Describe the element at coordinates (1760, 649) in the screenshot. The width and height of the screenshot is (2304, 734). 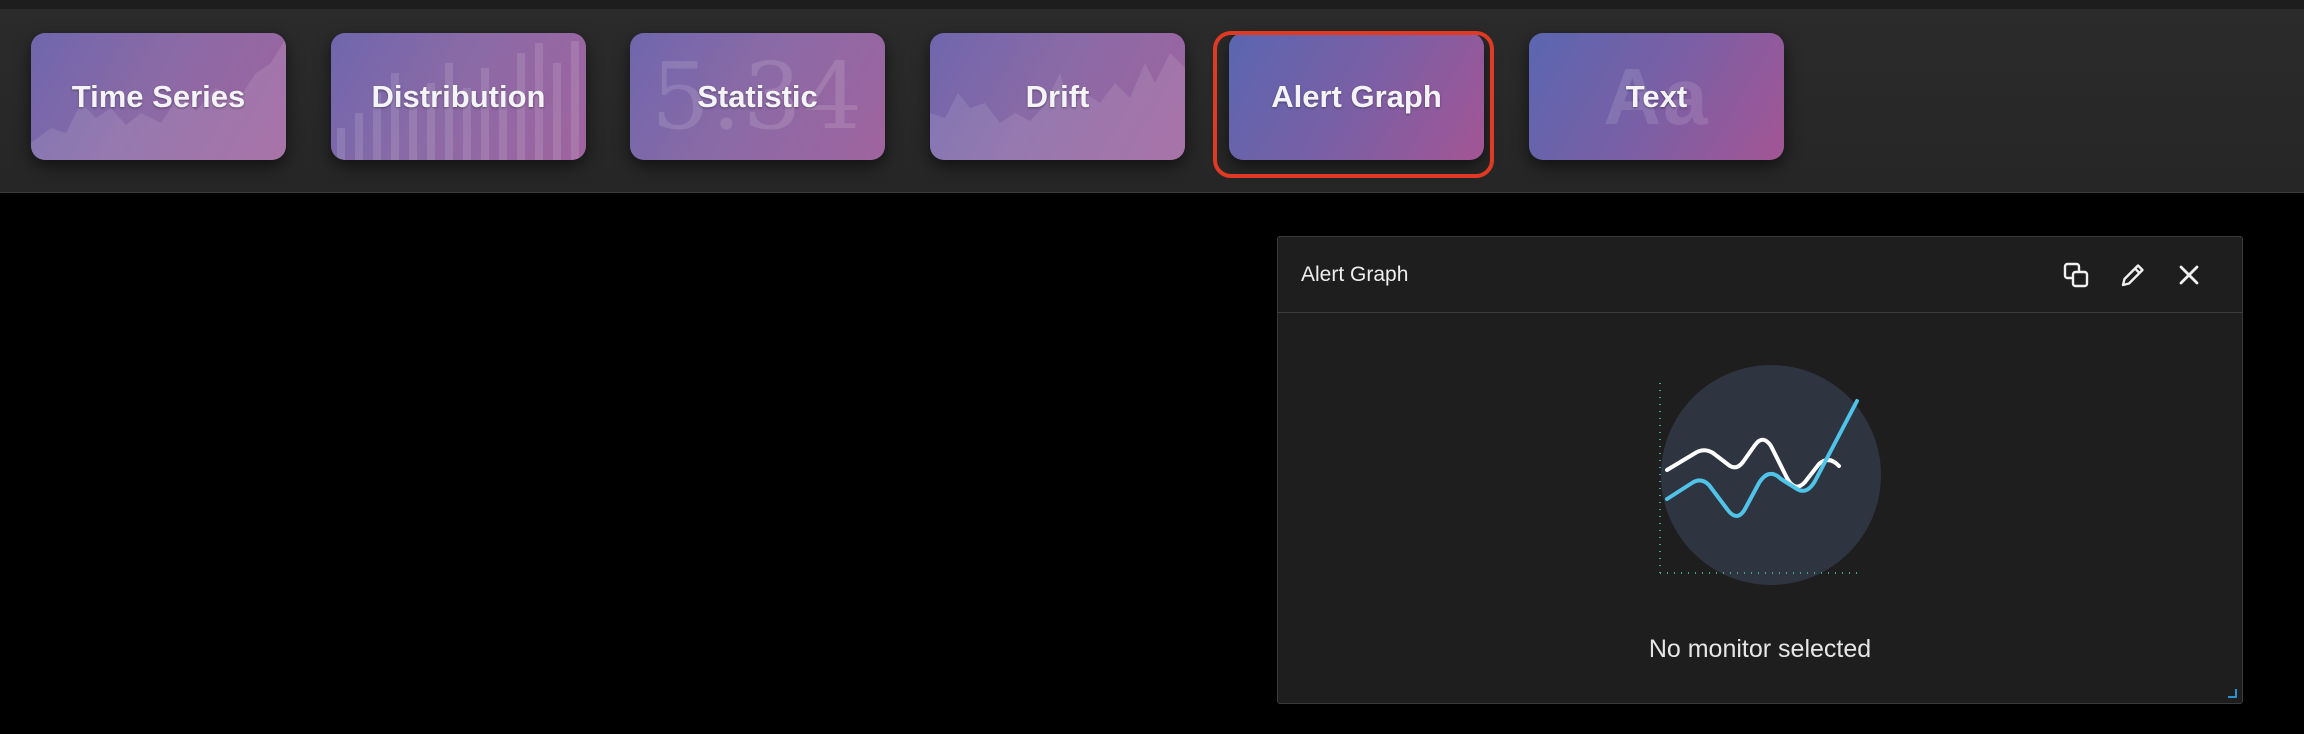
I see `empty-state-message: No monitor selected` at that location.